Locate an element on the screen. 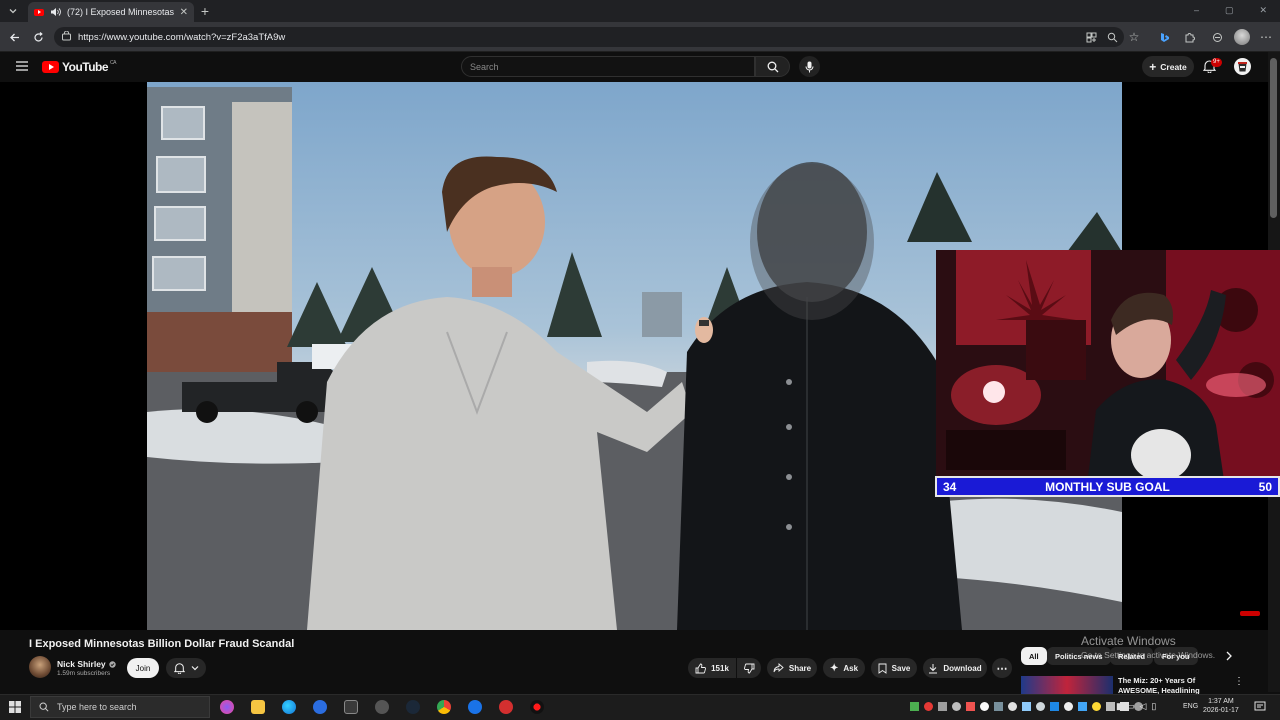 Image resolution: width=1280 pixels, height=720 pixels. youtube-logo: YouTube CA is located at coordinates (79, 67).